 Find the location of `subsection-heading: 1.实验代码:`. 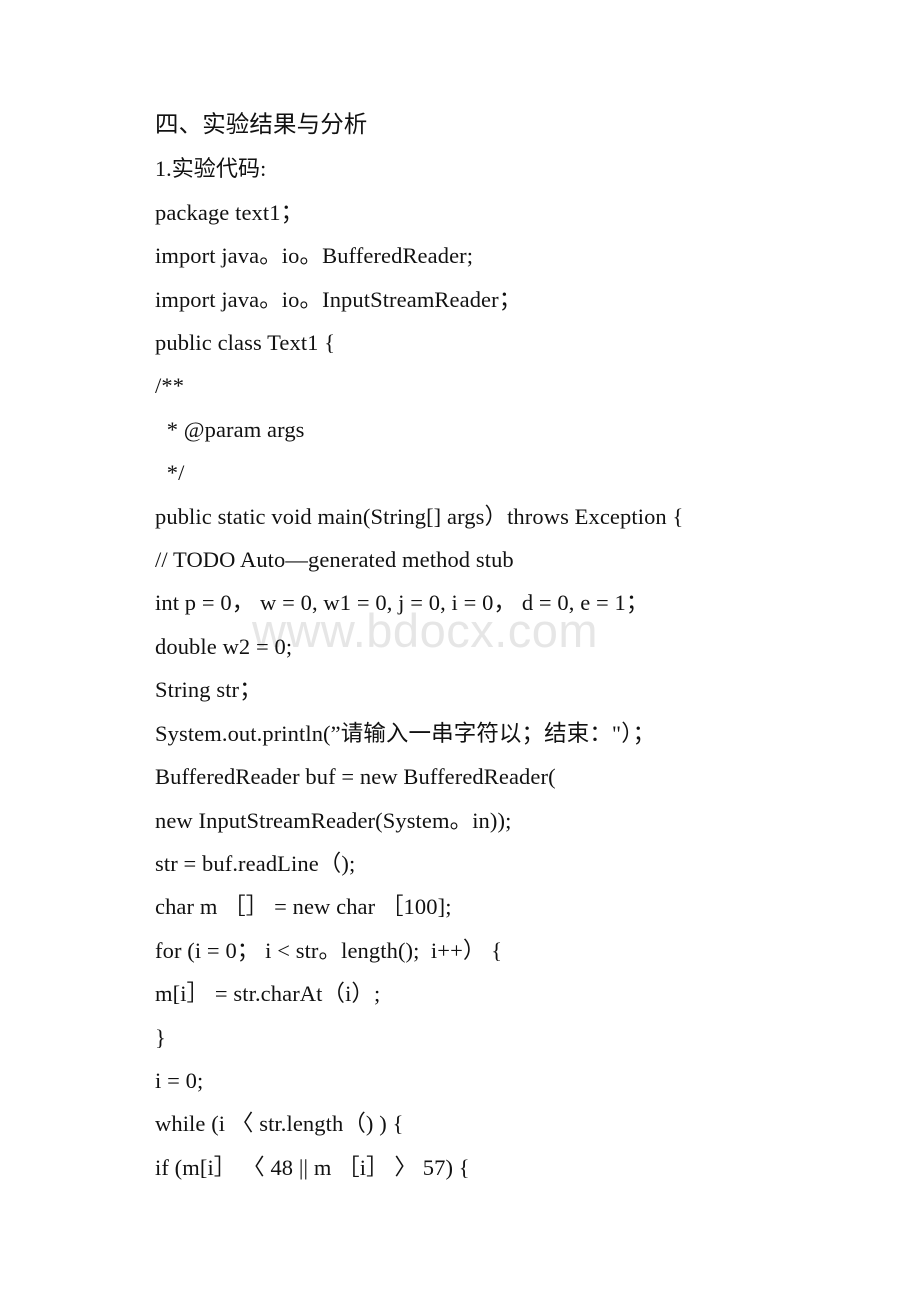

subsection-heading: 1.实验代码: is located at coordinates (211, 169).